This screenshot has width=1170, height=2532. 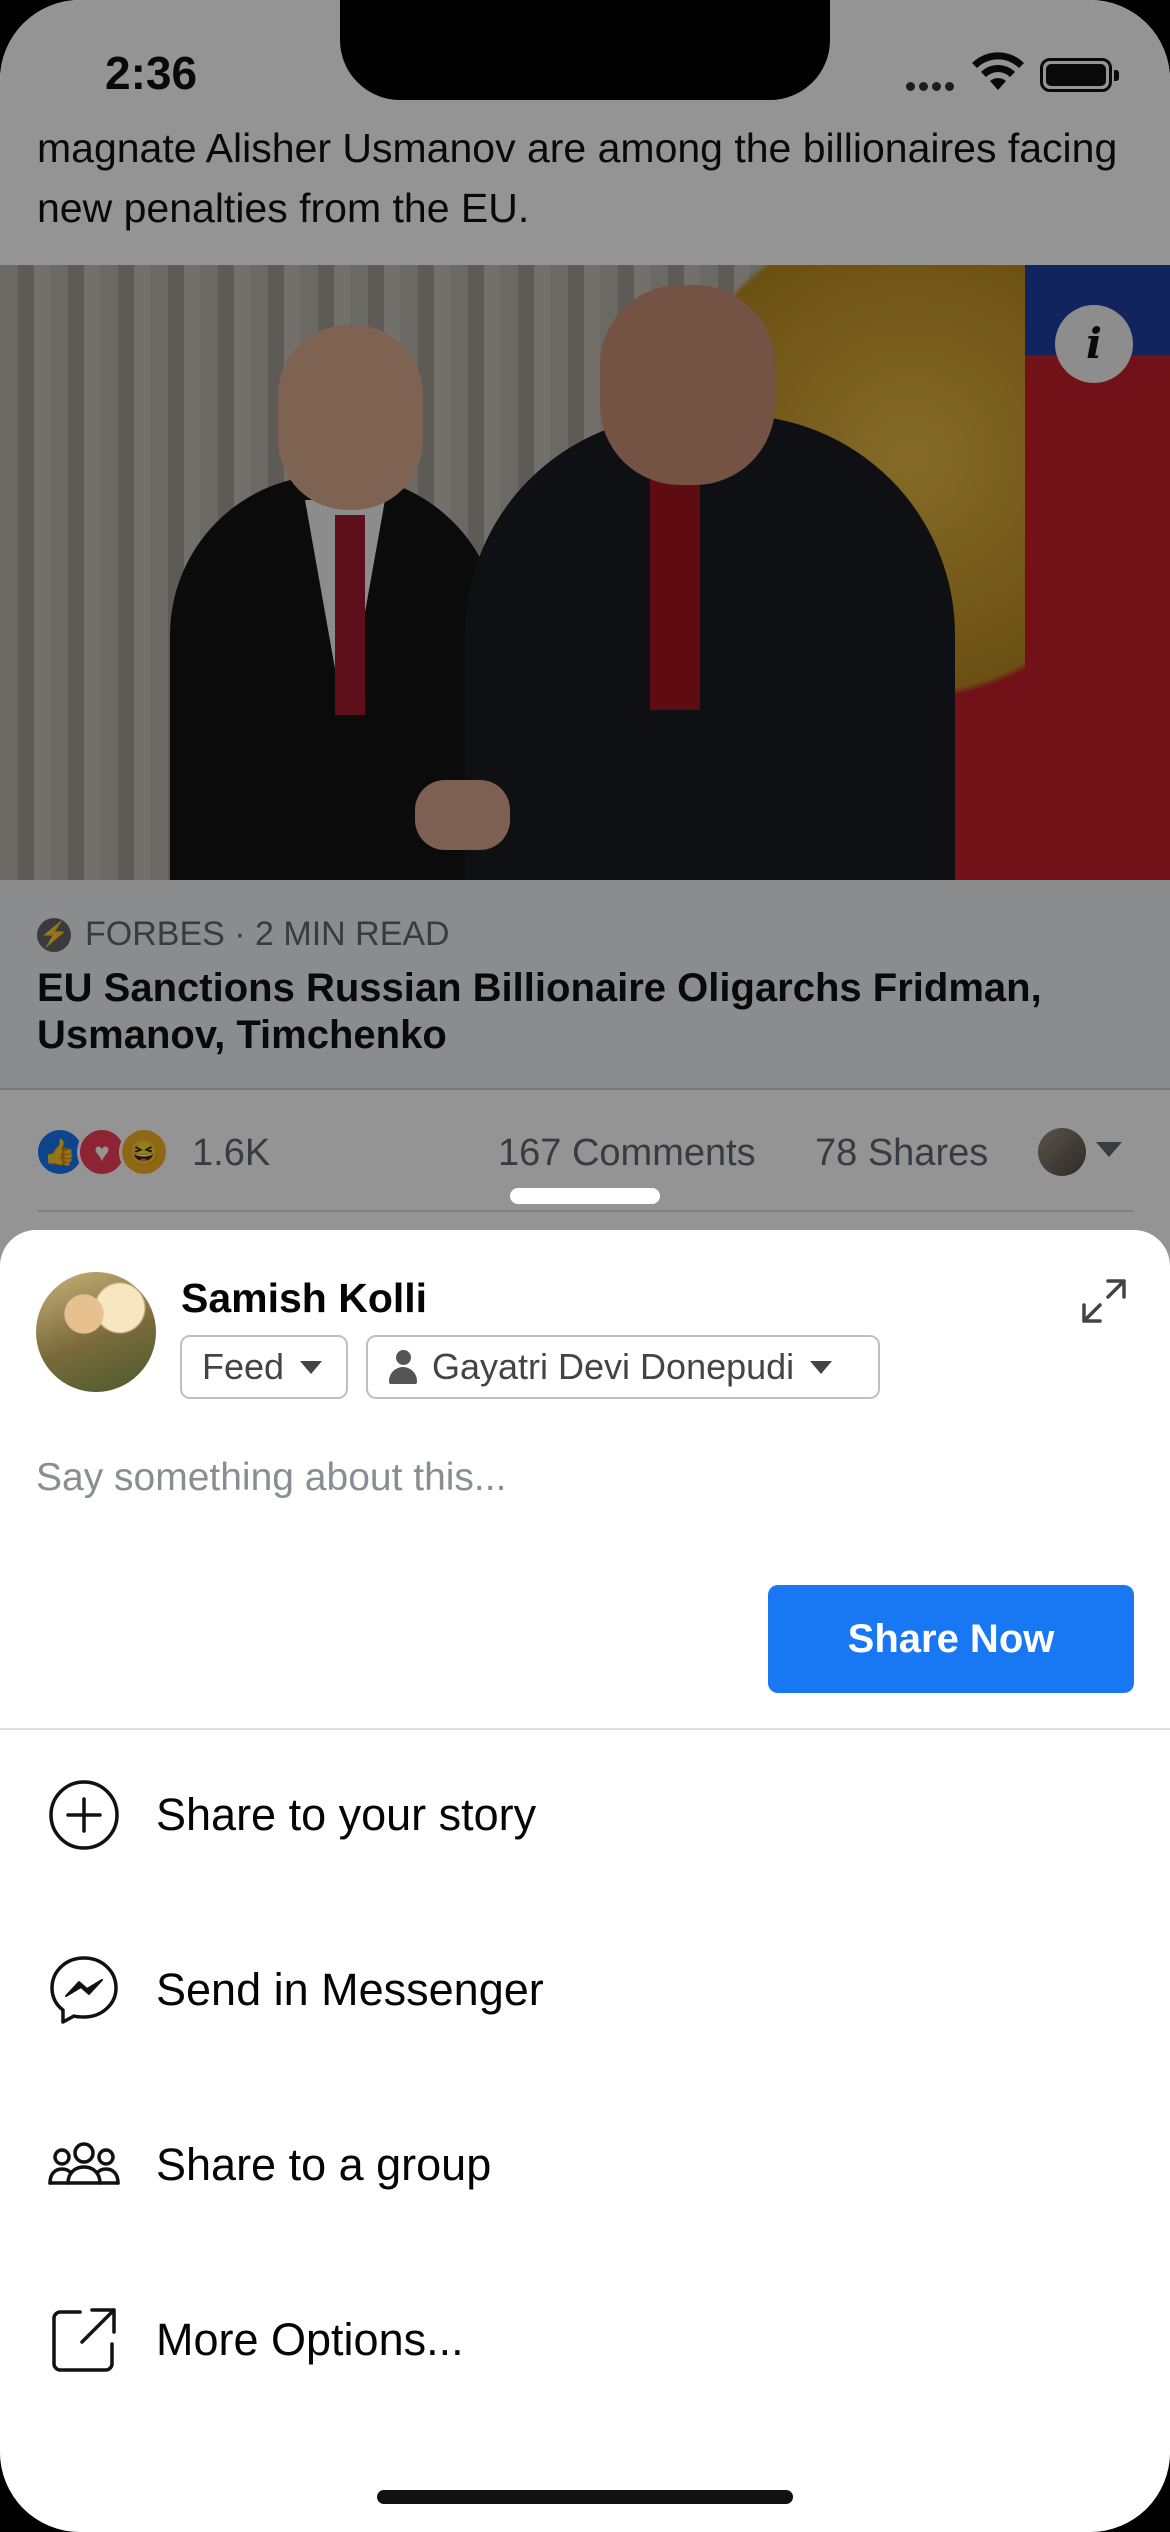 What do you see at coordinates (585, 1196) in the screenshot?
I see `sheet-grabber` at bounding box center [585, 1196].